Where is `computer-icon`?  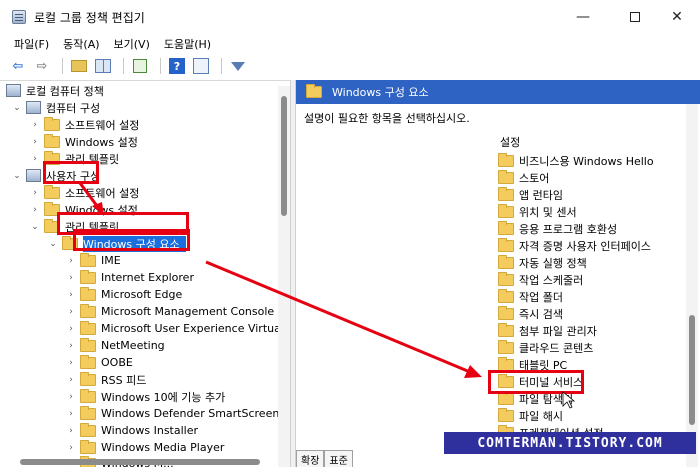
computer-icon is located at coordinates (33, 107).